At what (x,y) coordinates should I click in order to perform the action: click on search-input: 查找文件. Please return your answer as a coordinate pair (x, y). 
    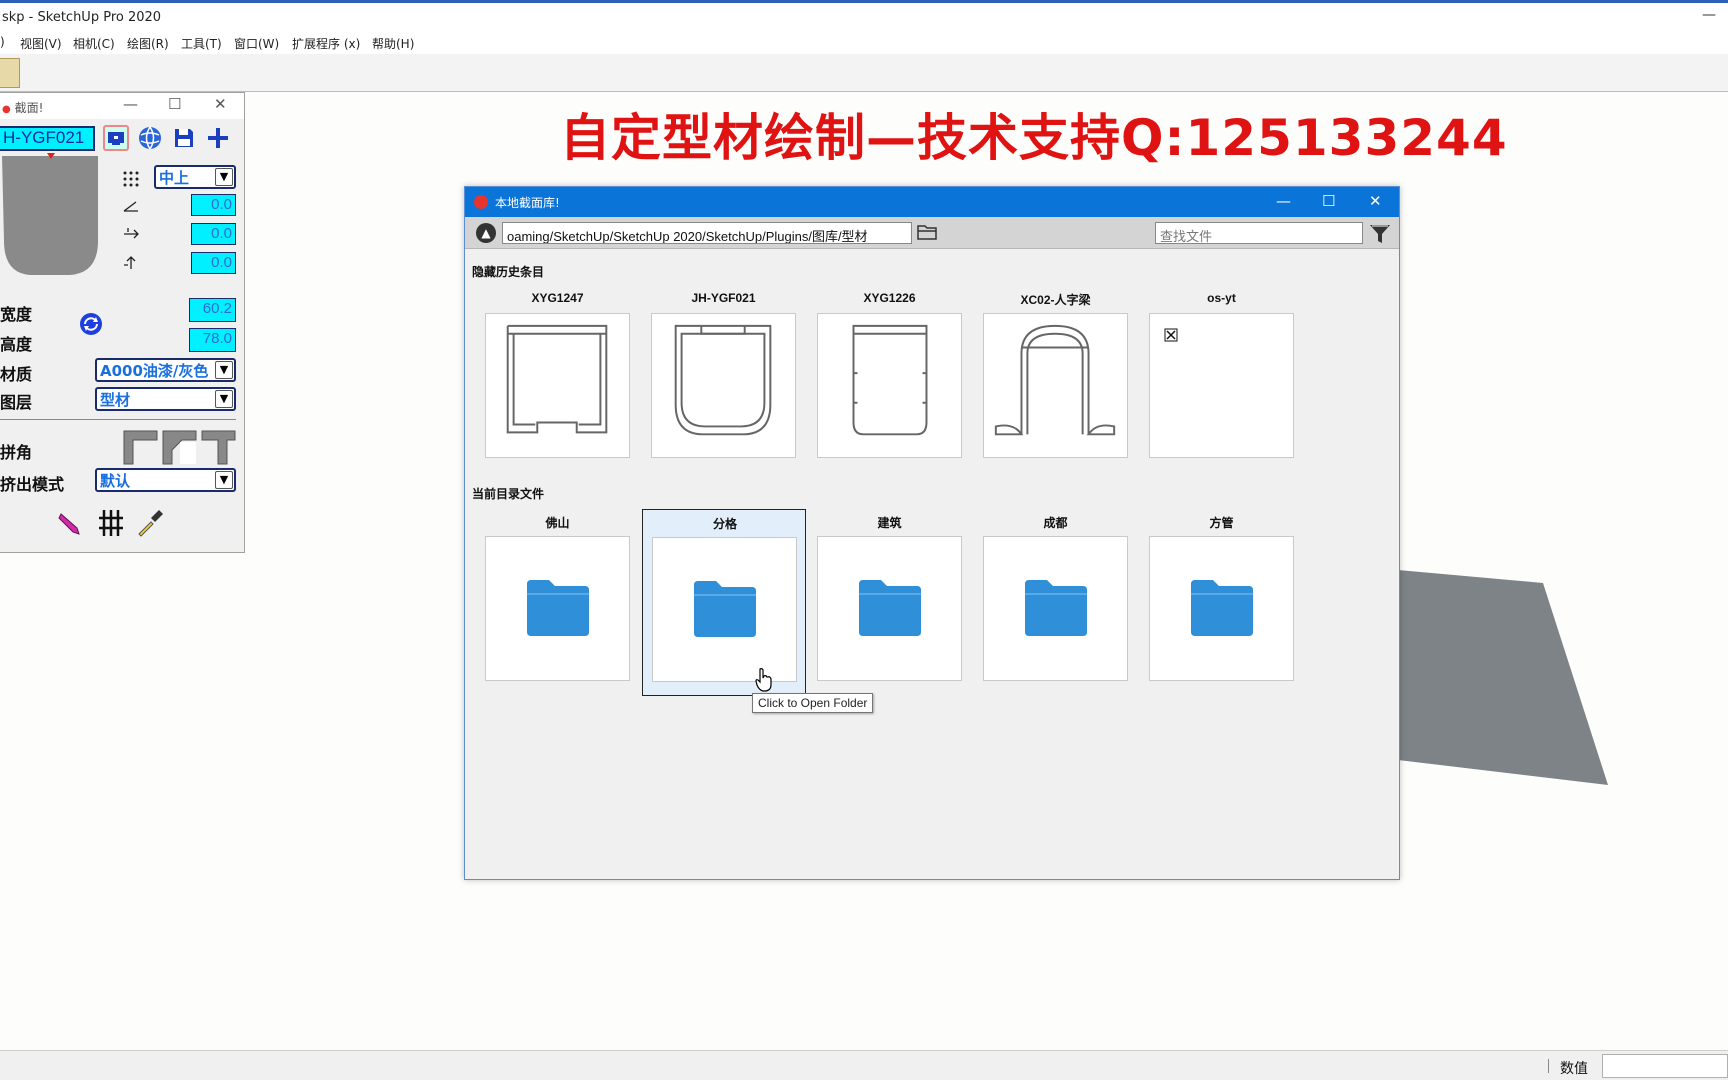
    Looking at the image, I should click on (1259, 233).